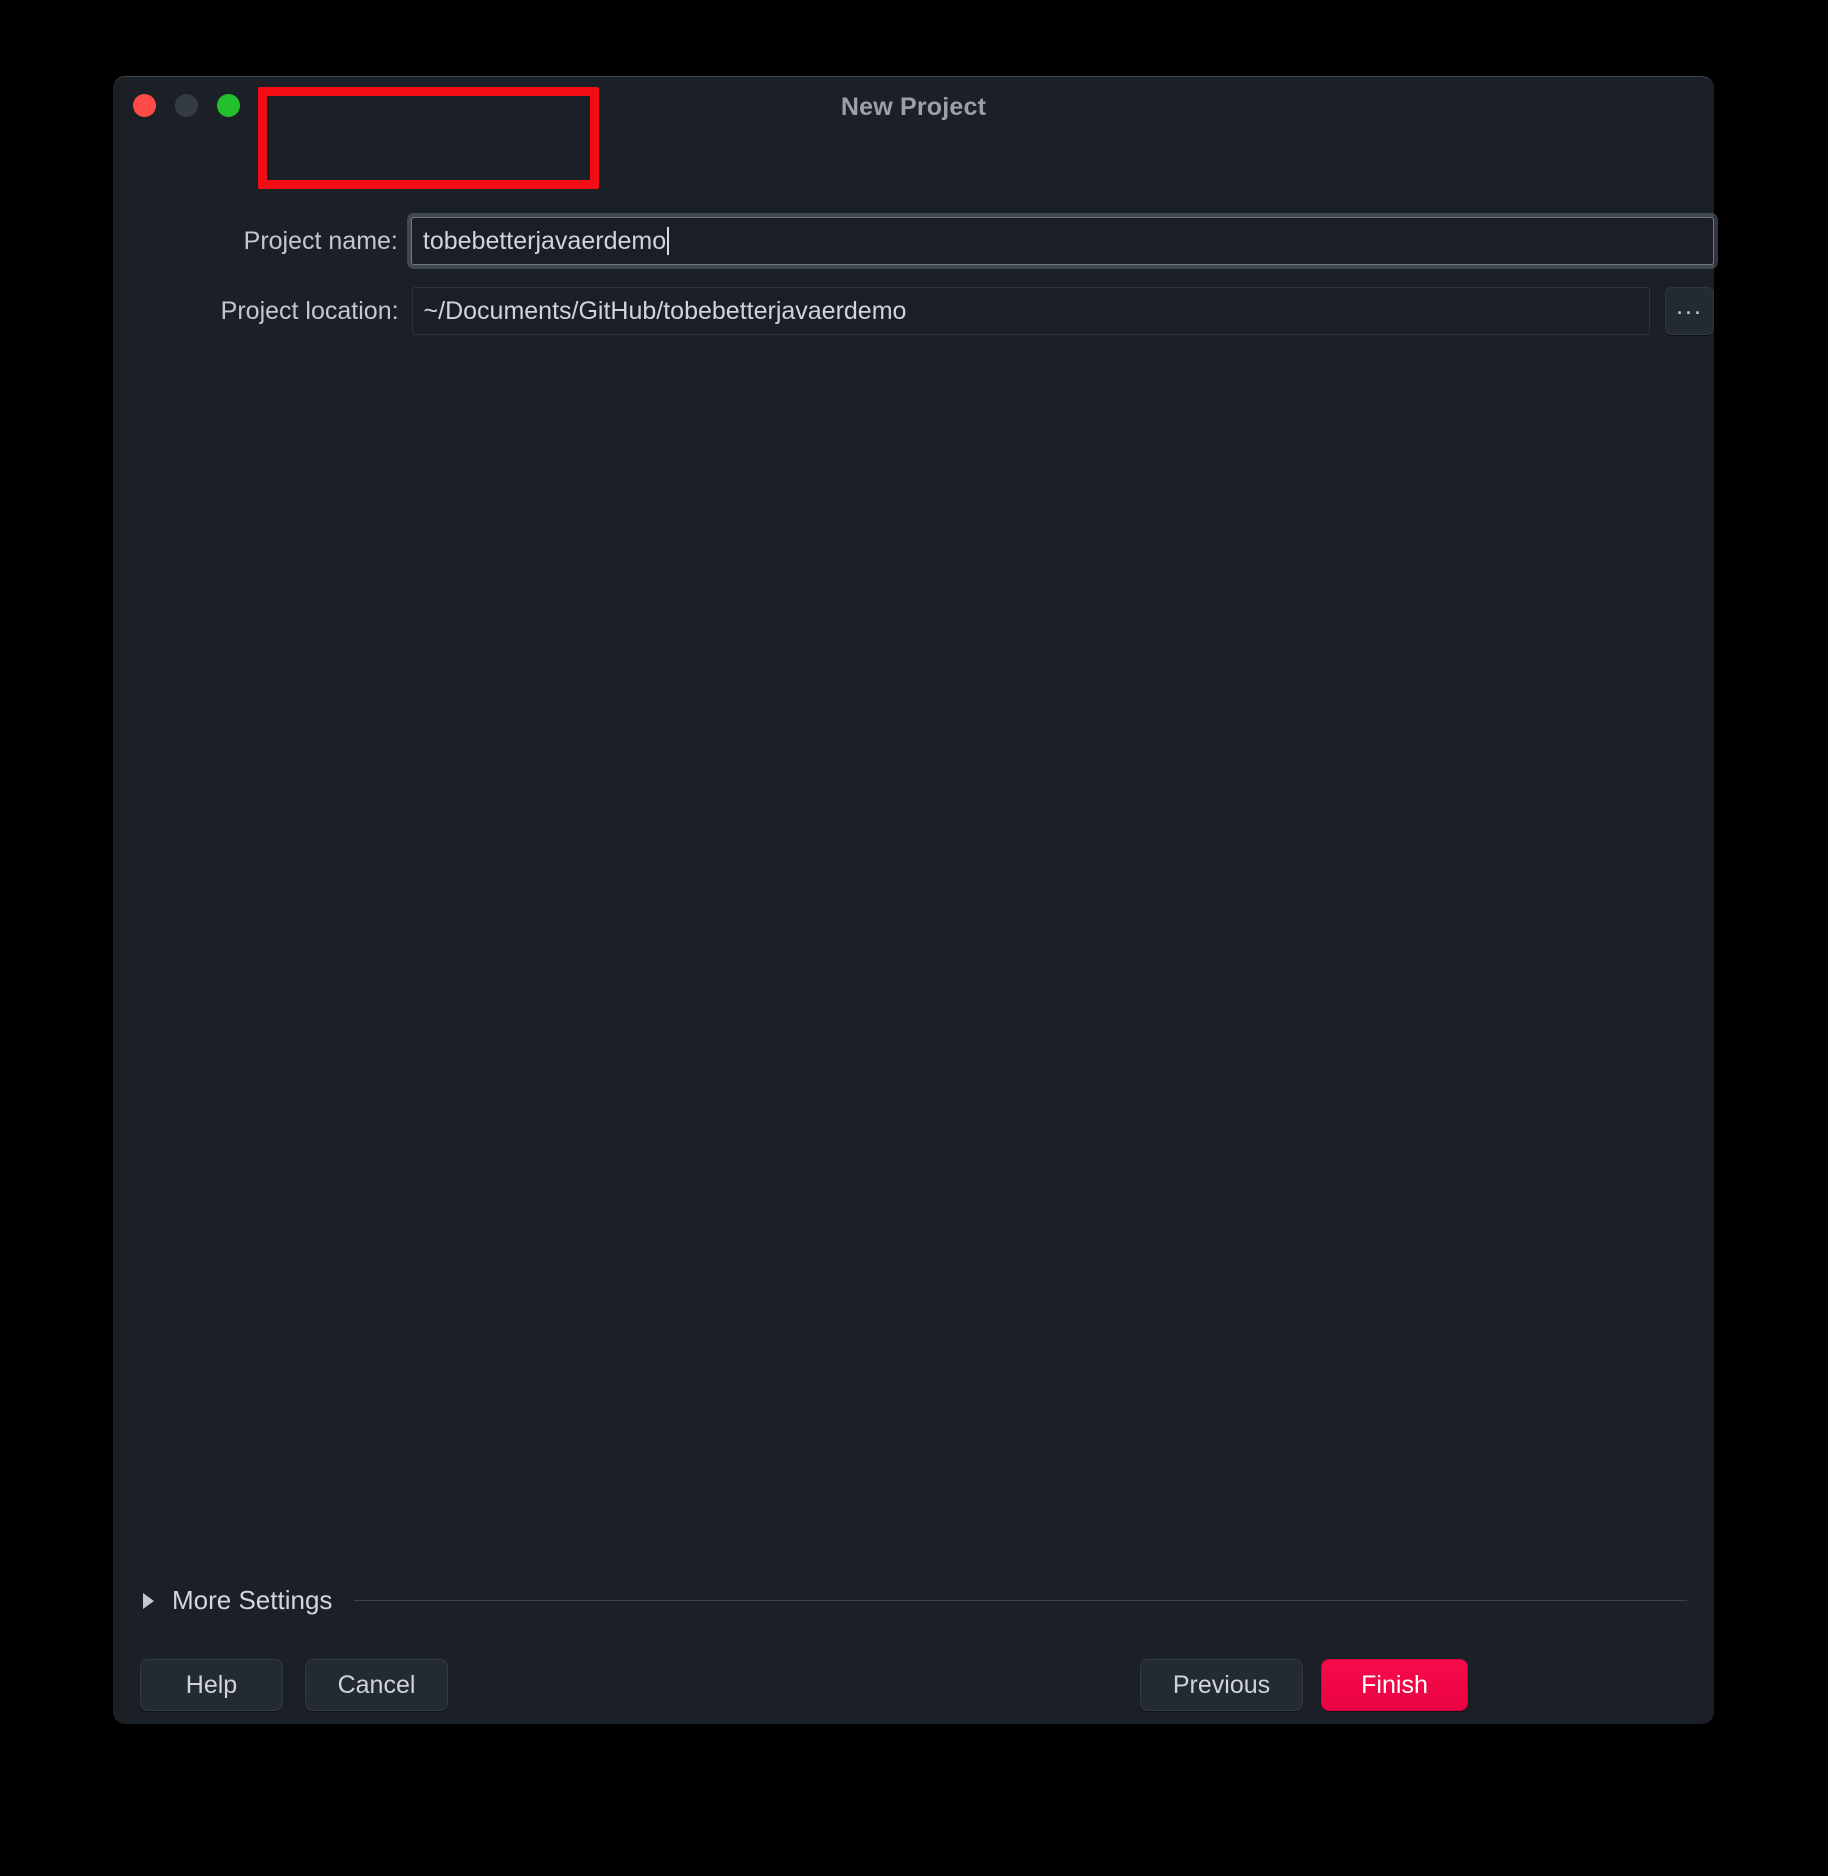 Image resolution: width=1828 pixels, height=1876 pixels. What do you see at coordinates (544, 240) in the screenshot?
I see `project-name-value: tobebetterjavaerdemo` at bounding box center [544, 240].